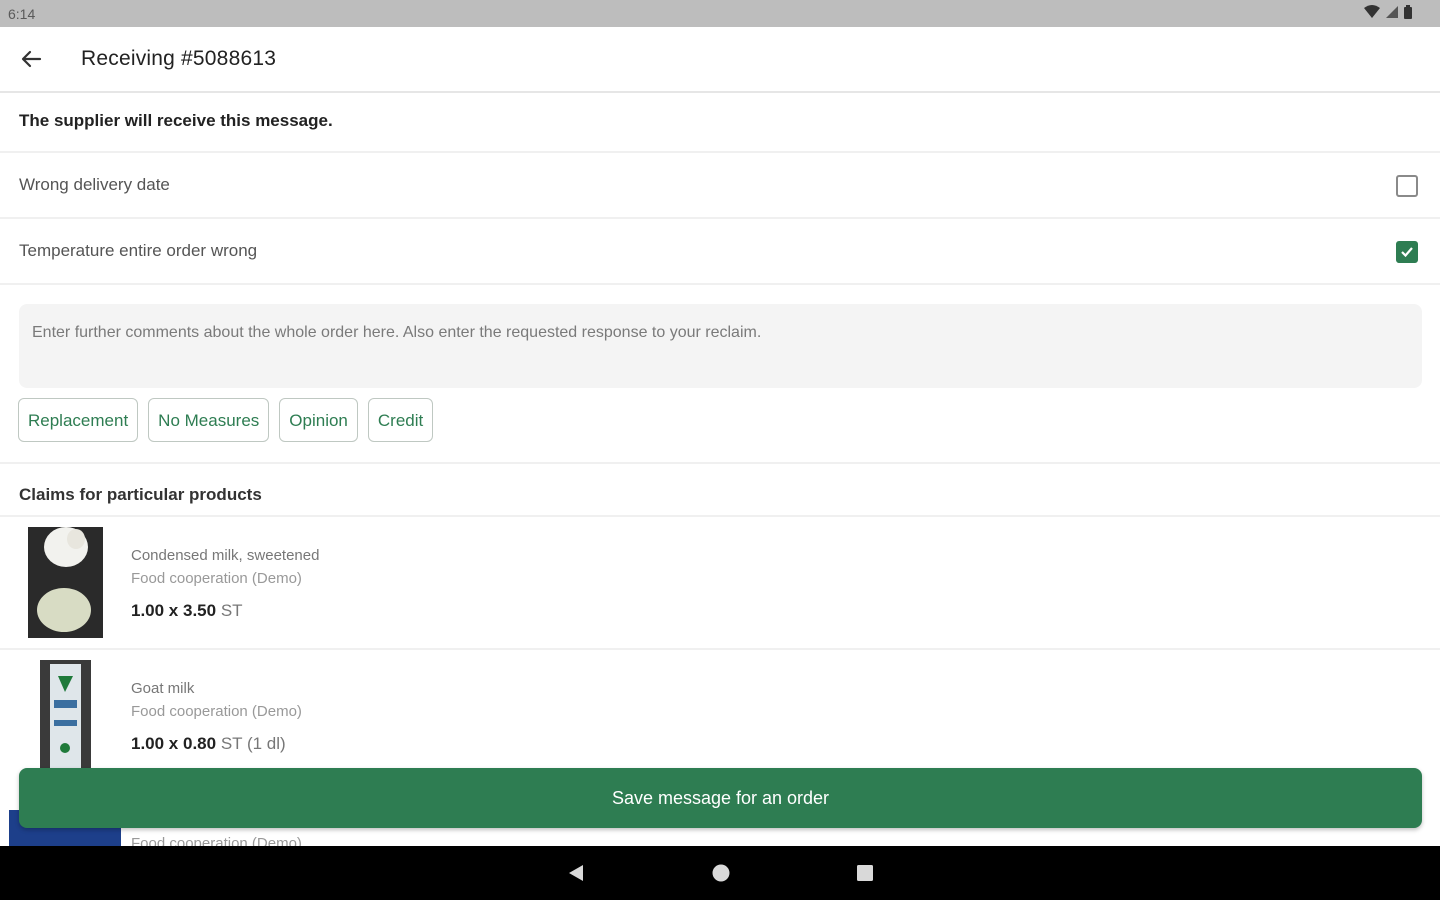 Image resolution: width=1440 pixels, height=900 pixels. I want to click on page-title: Receiving #5088613, so click(179, 58).